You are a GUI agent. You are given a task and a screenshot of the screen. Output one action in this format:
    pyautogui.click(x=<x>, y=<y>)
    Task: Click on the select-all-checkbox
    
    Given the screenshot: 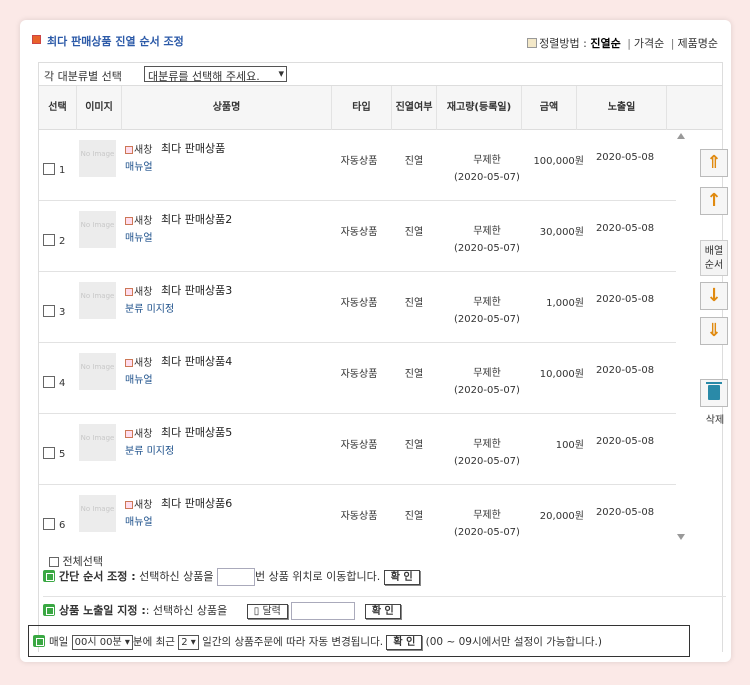 What is the action you would take?
    pyautogui.click(x=54, y=562)
    